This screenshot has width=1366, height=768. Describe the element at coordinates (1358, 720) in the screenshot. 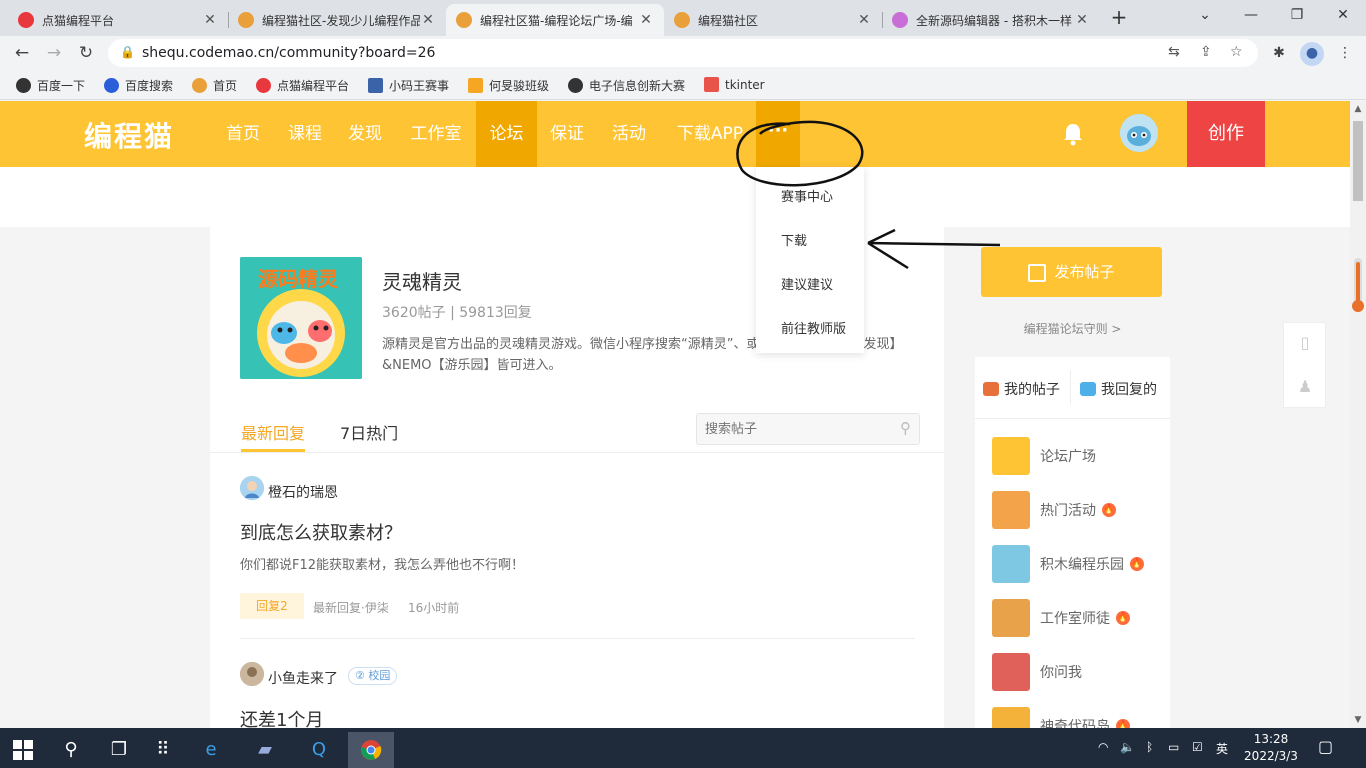

I see `scroll-down-icon: ▼` at that location.